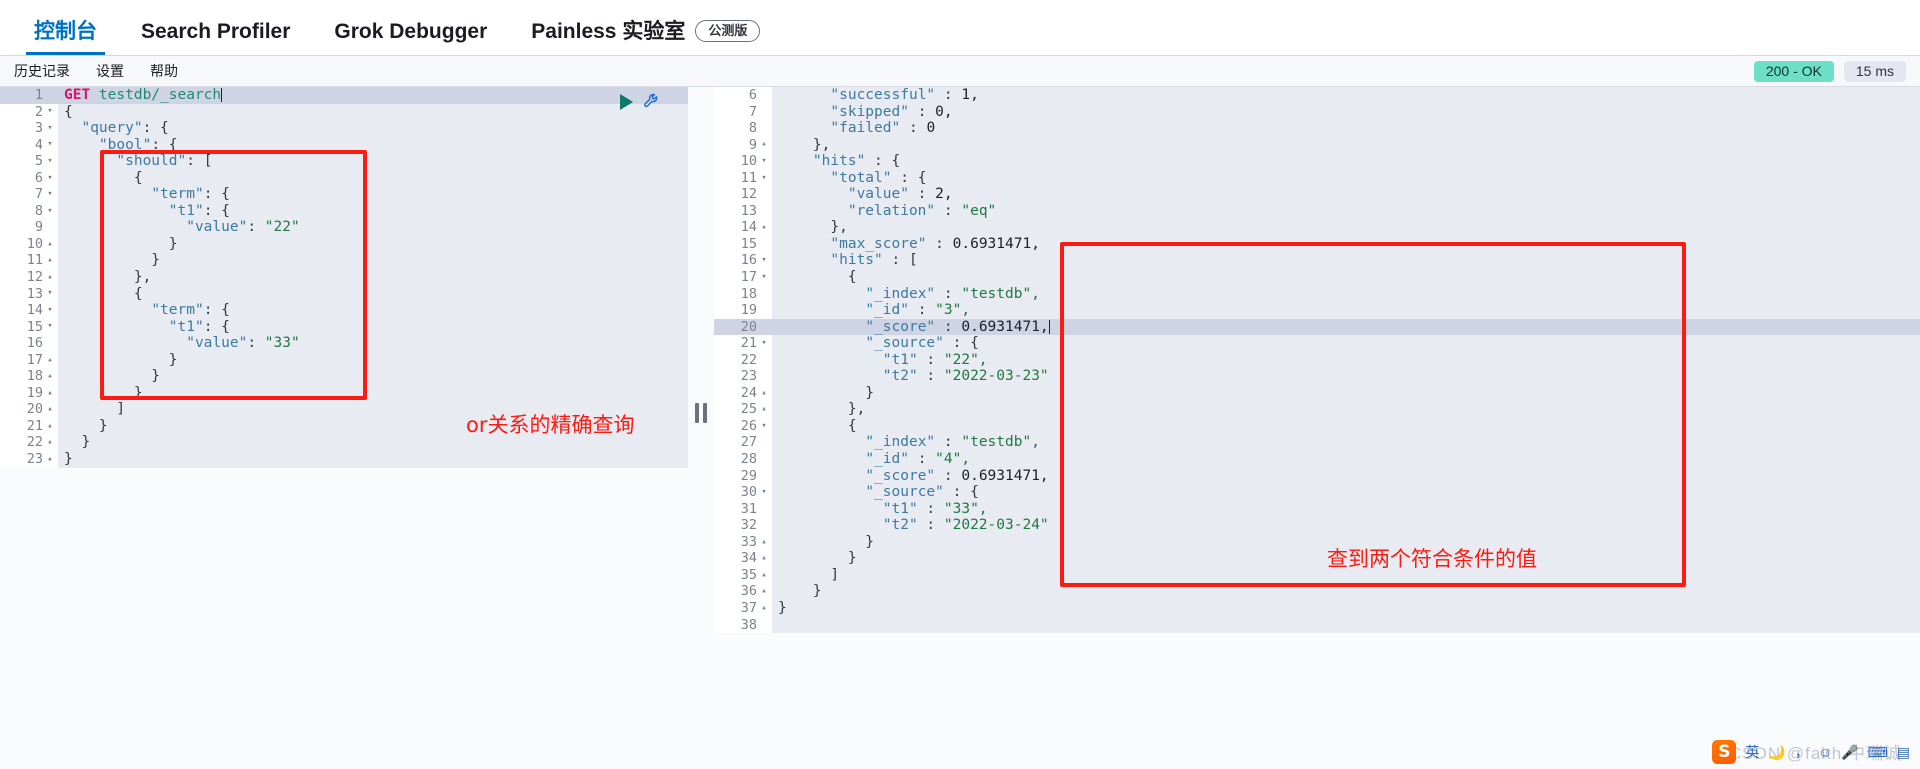 This screenshot has height=769, width=1920. I want to click on code-line: 12 "value" : 2,, so click(1317, 194).